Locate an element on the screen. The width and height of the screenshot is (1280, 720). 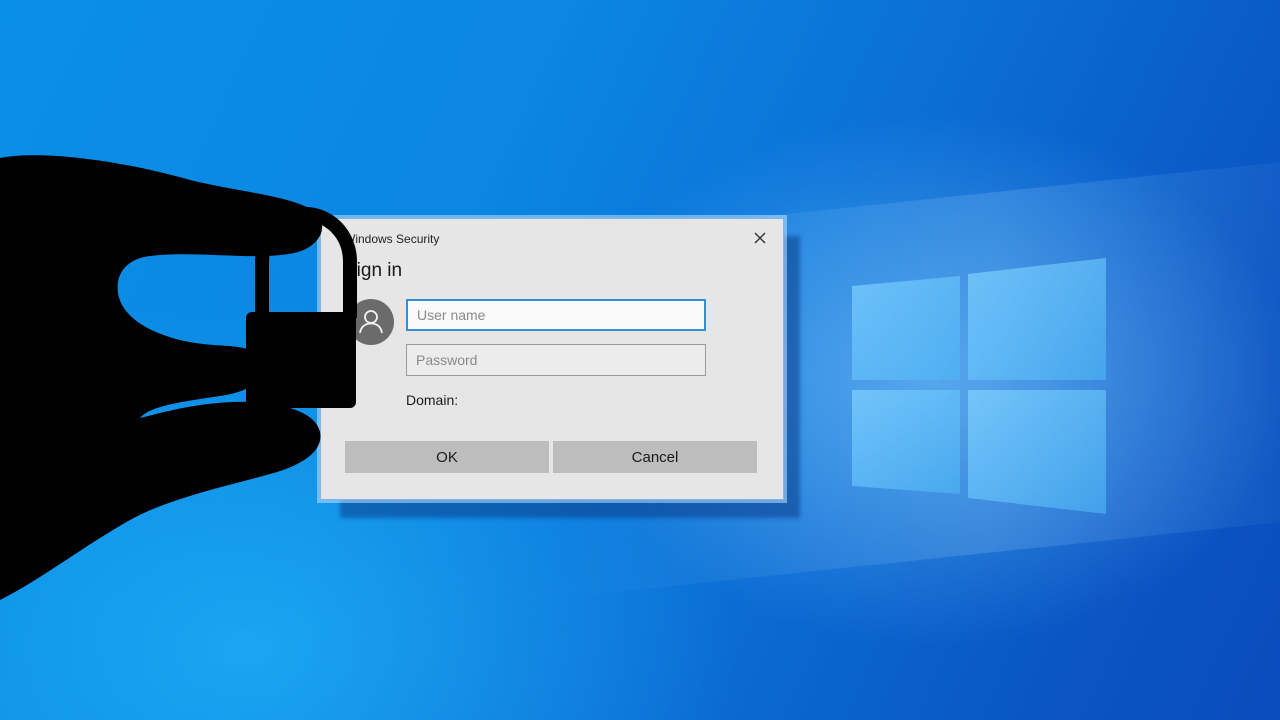
close-button is located at coordinates (760, 238).